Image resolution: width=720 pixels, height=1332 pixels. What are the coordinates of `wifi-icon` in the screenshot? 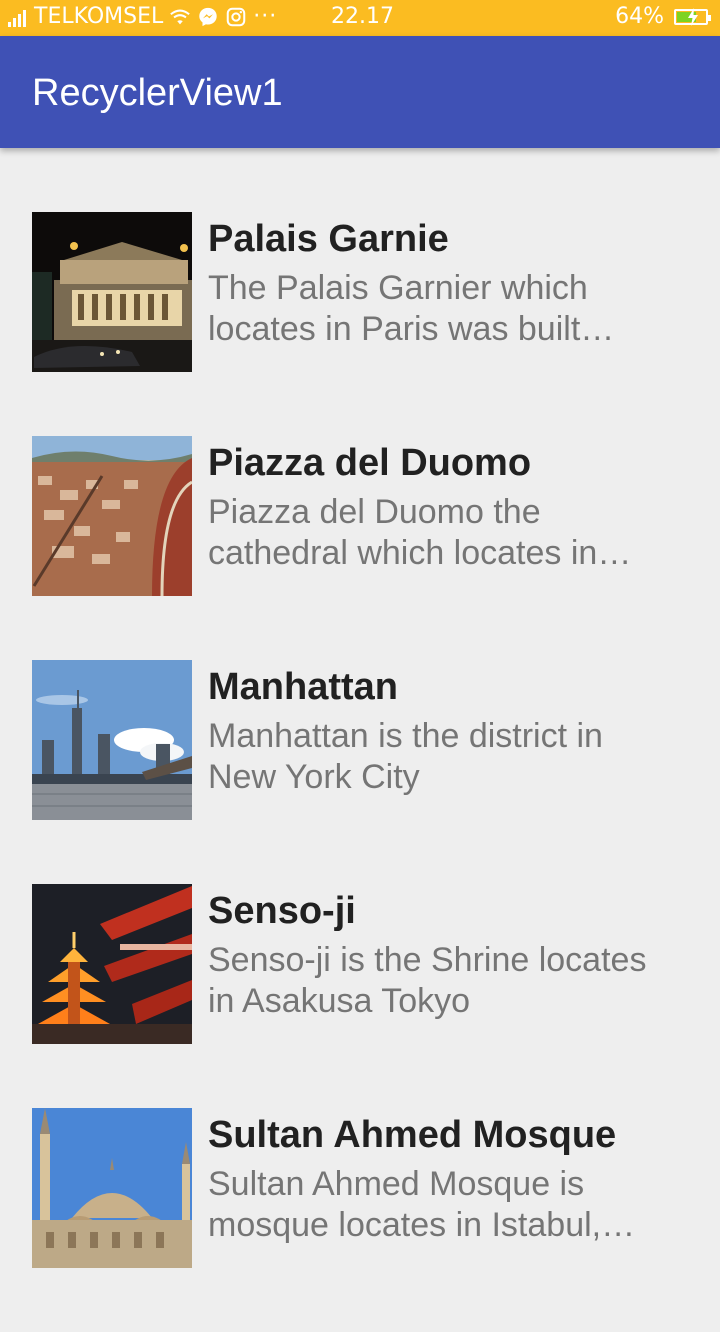 It's located at (180, 16).